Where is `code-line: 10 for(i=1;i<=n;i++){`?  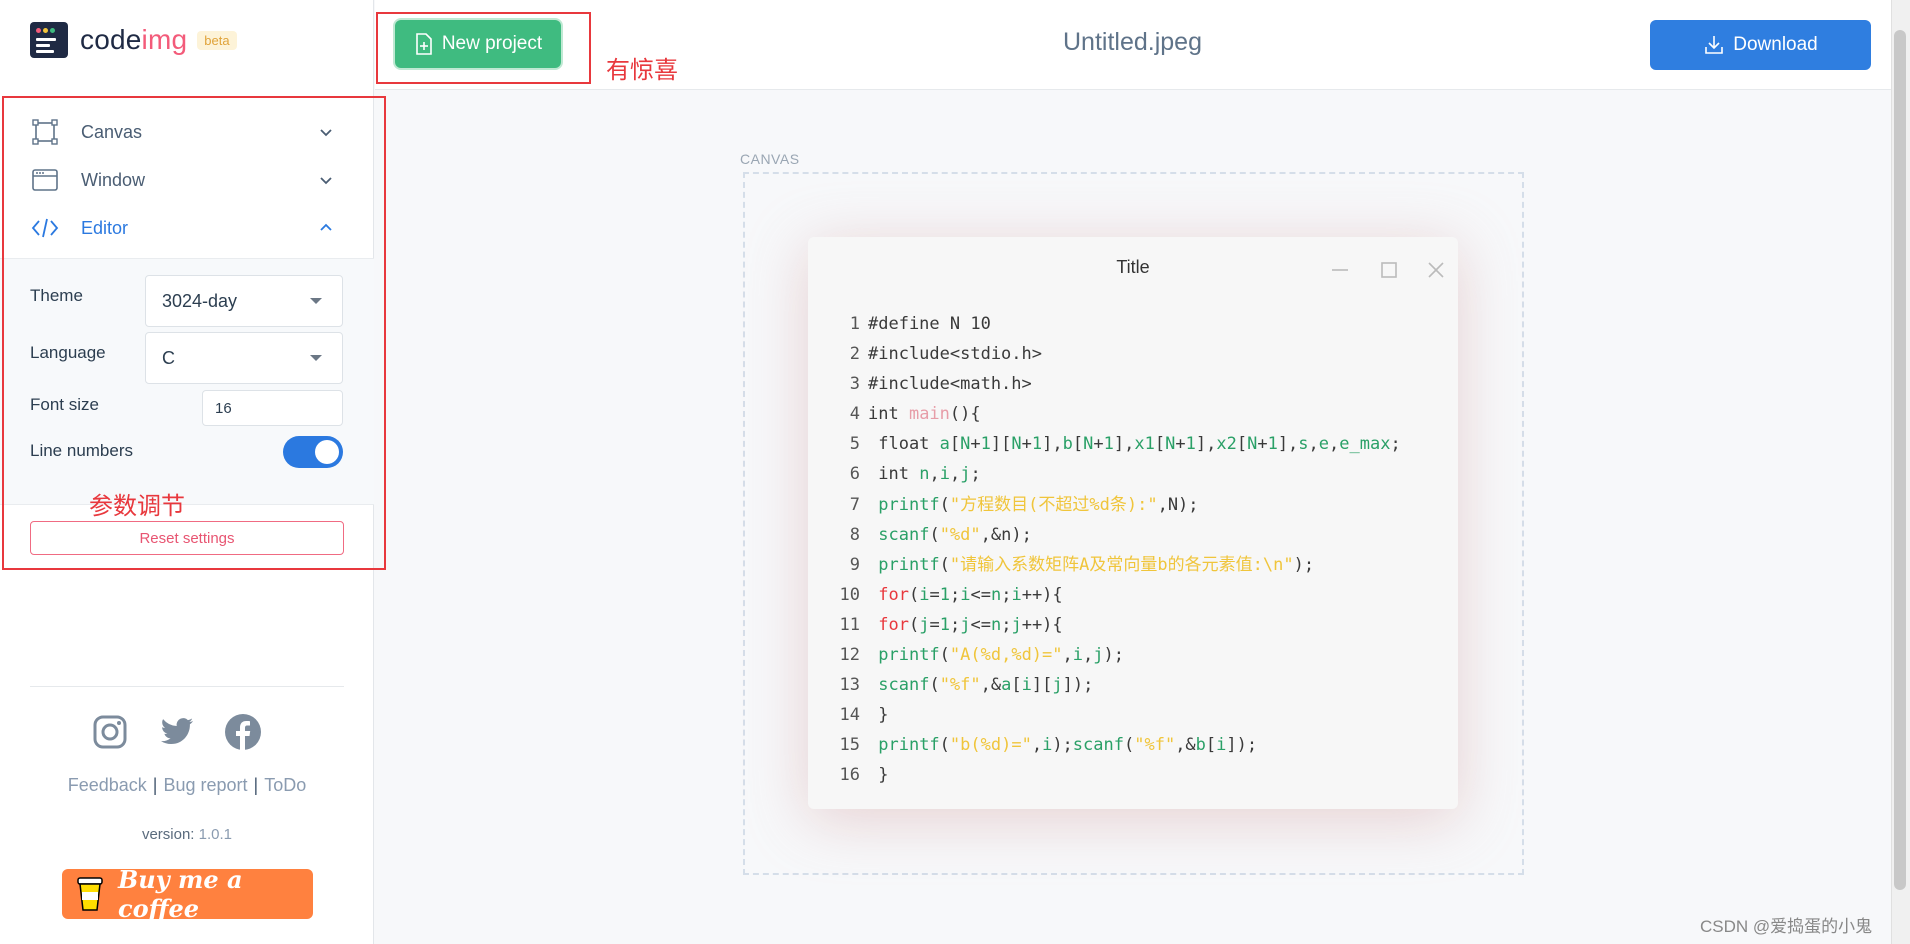
code-line: 10 for(i=1;i<=n;i++){ is located at coordinates (951, 594).